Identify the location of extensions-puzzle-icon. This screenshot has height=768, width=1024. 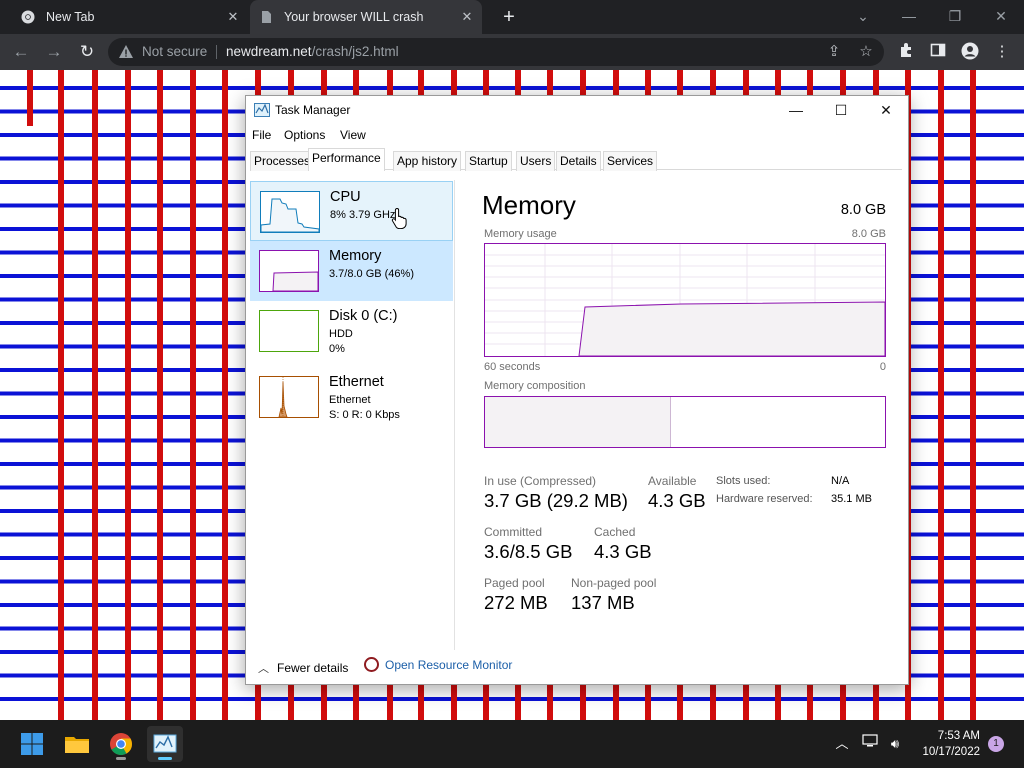
(906, 52).